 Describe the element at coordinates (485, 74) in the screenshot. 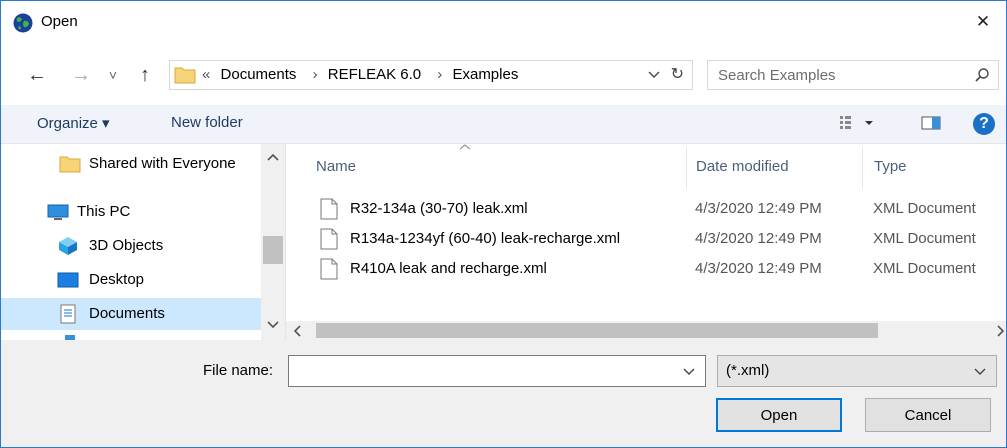

I see `breadcrumb-examples: Examples` at that location.